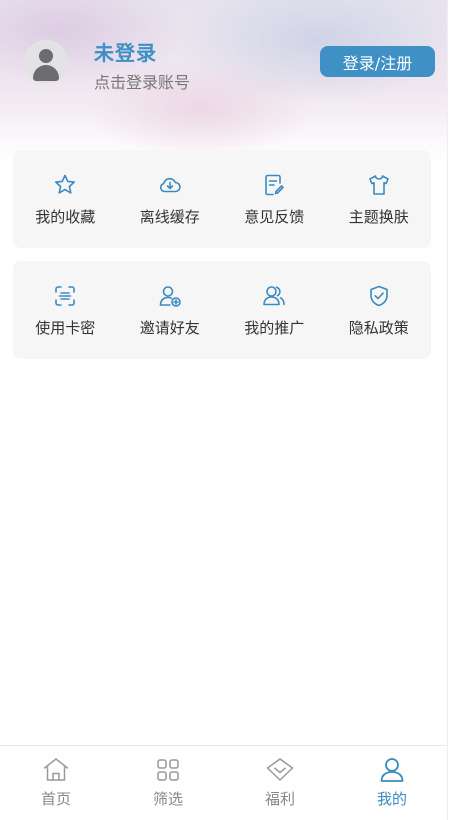 The width and height of the screenshot is (452, 820). Describe the element at coordinates (167, 799) in the screenshot. I see `tab-label: 筛选` at that location.